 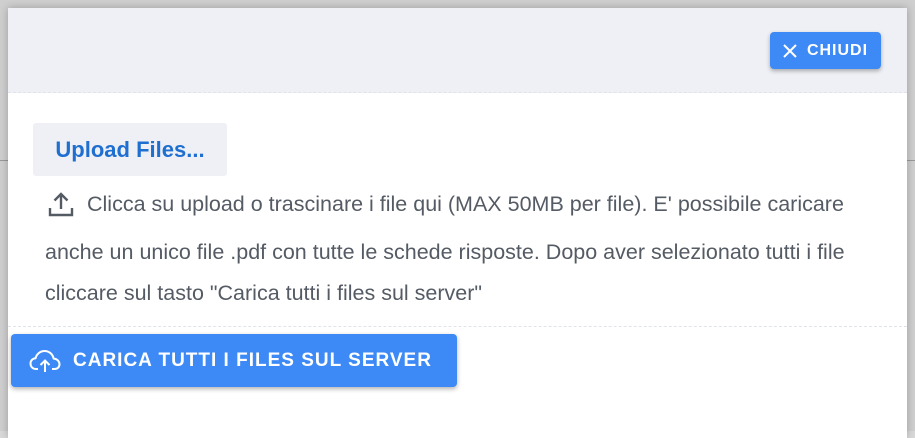 What do you see at coordinates (45, 360) in the screenshot?
I see `cloud-upload-icon` at bounding box center [45, 360].